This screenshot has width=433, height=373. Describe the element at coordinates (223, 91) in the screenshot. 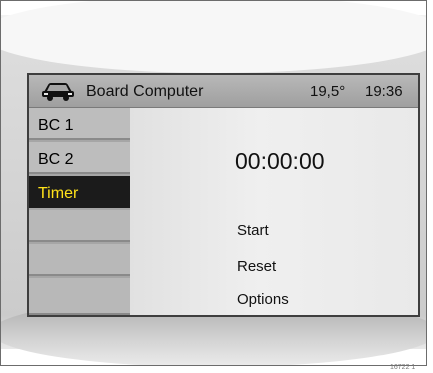

I see `header-bar: Board Computer 19,5° 19:36` at that location.